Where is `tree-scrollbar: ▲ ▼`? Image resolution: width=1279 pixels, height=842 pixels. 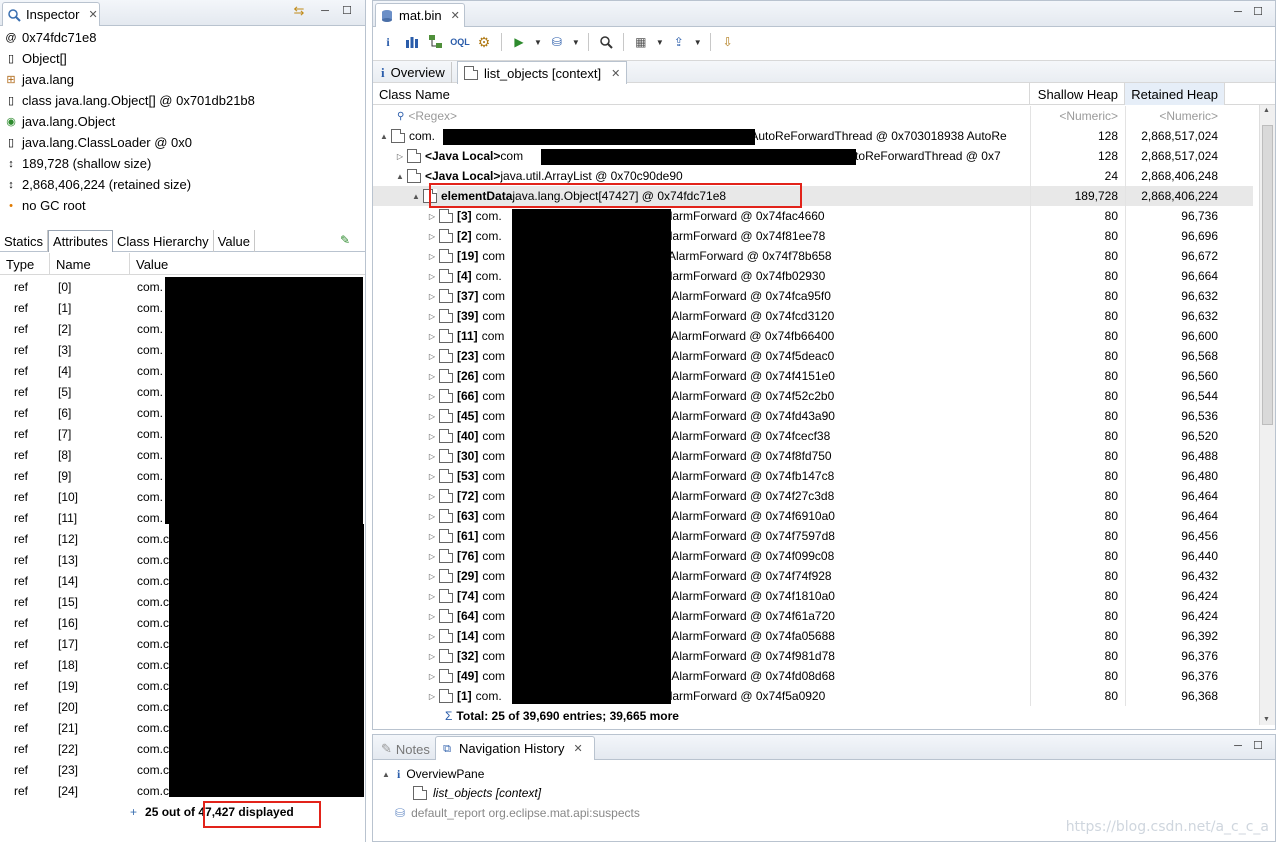 tree-scrollbar: ▲ ▼ is located at coordinates (1267, 415).